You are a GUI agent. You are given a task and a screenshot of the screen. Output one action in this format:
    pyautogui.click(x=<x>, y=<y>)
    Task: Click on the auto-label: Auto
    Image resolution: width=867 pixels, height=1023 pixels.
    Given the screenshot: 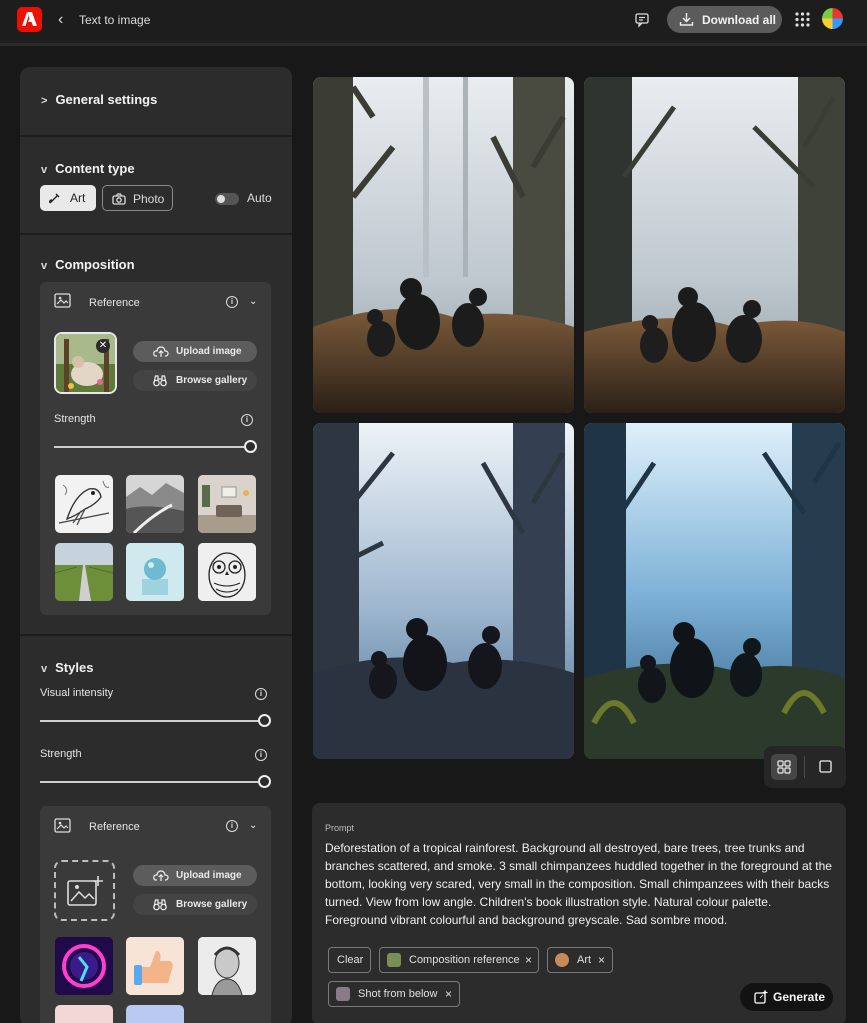 What is the action you would take?
    pyautogui.click(x=259, y=198)
    